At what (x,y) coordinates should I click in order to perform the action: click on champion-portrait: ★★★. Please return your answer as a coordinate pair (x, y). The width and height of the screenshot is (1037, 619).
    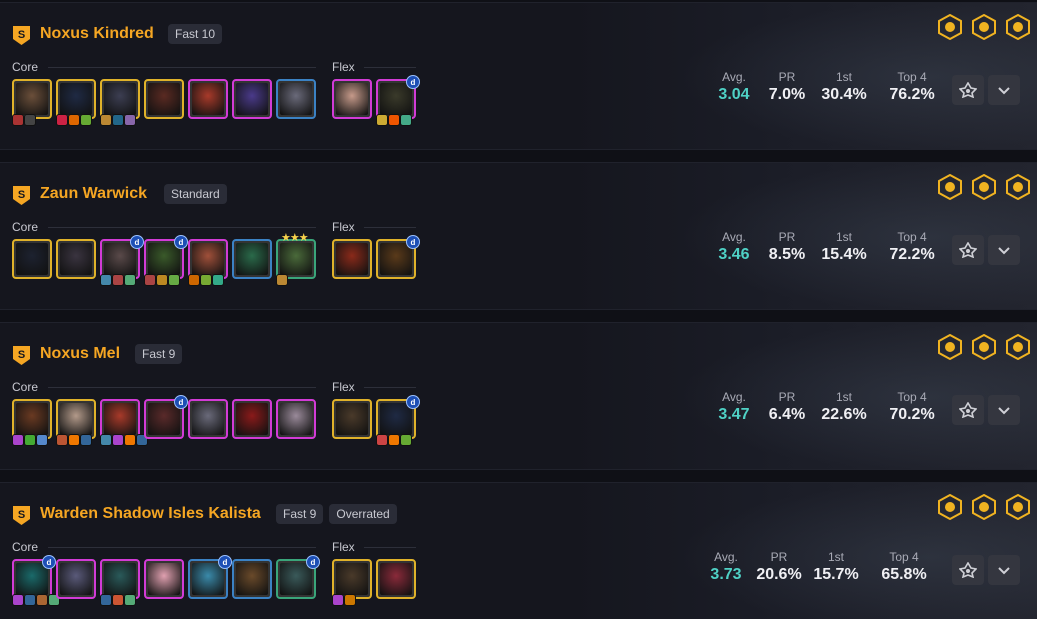
    Looking at the image, I should click on (296, 259).